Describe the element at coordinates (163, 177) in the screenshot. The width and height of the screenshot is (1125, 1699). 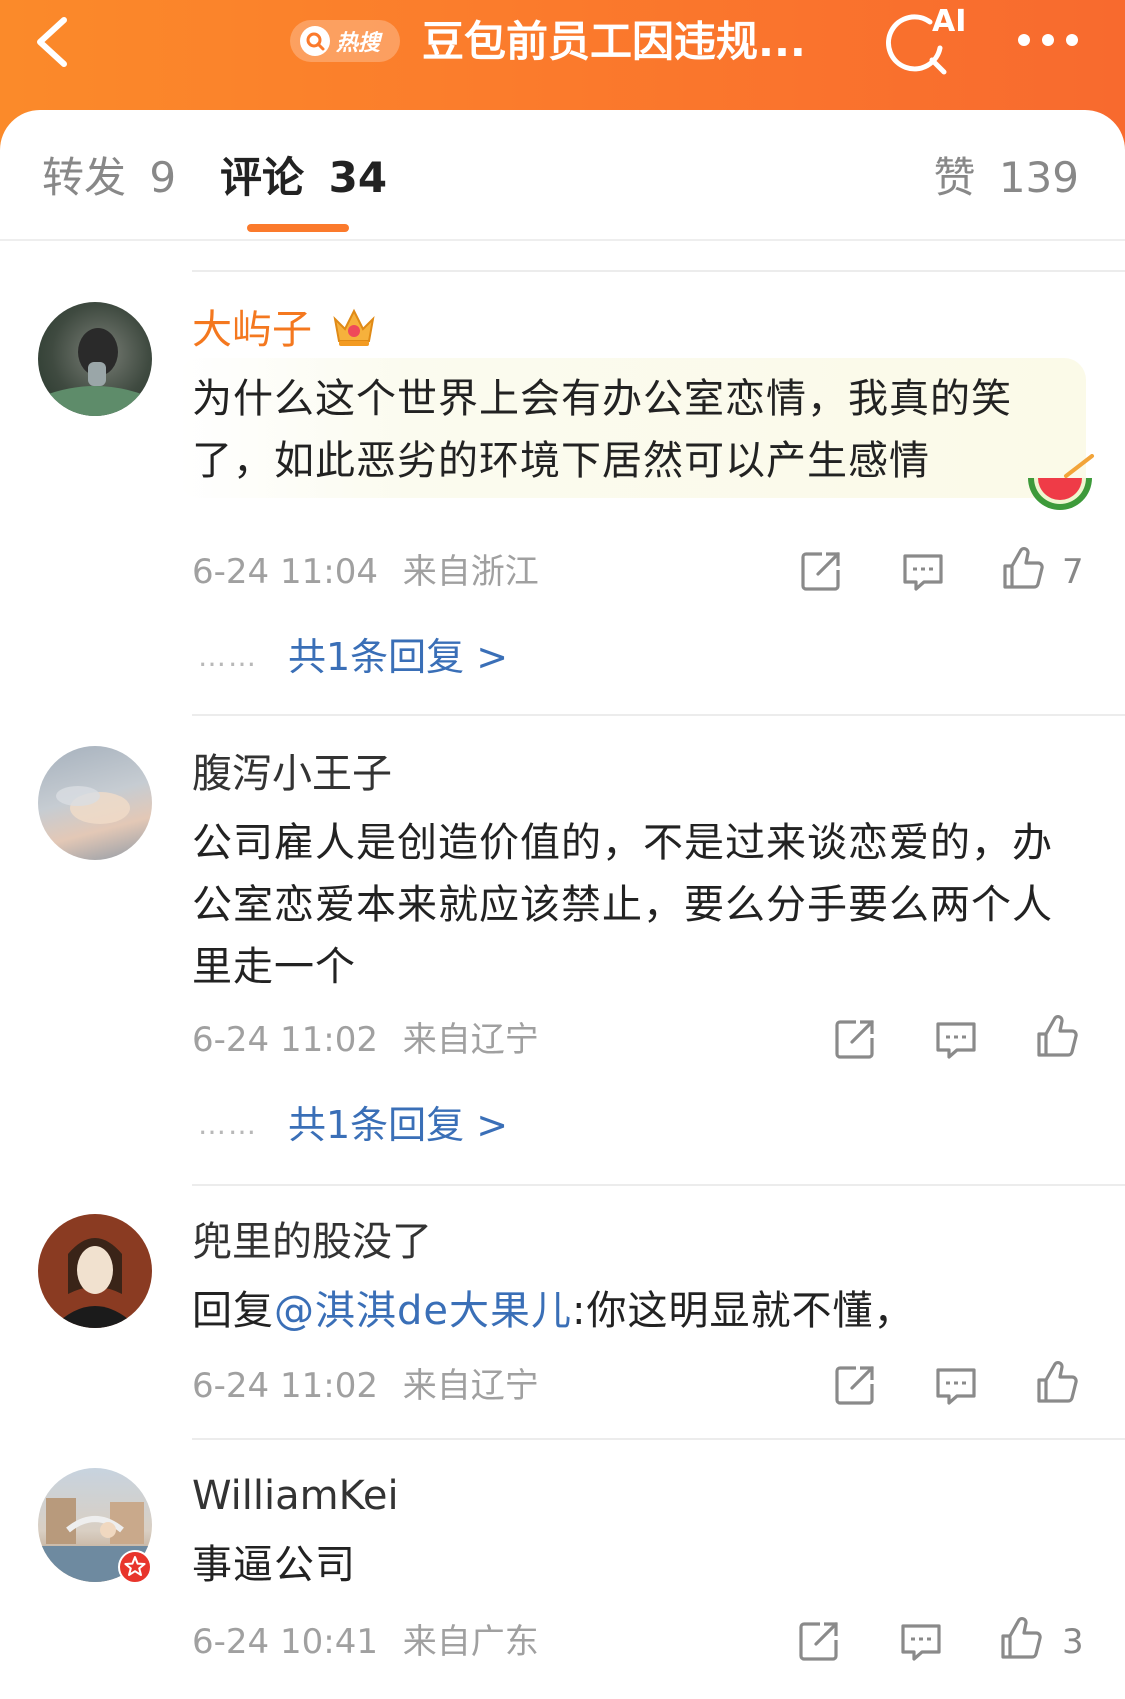
I see `tab-repost-count: 9` at that location.